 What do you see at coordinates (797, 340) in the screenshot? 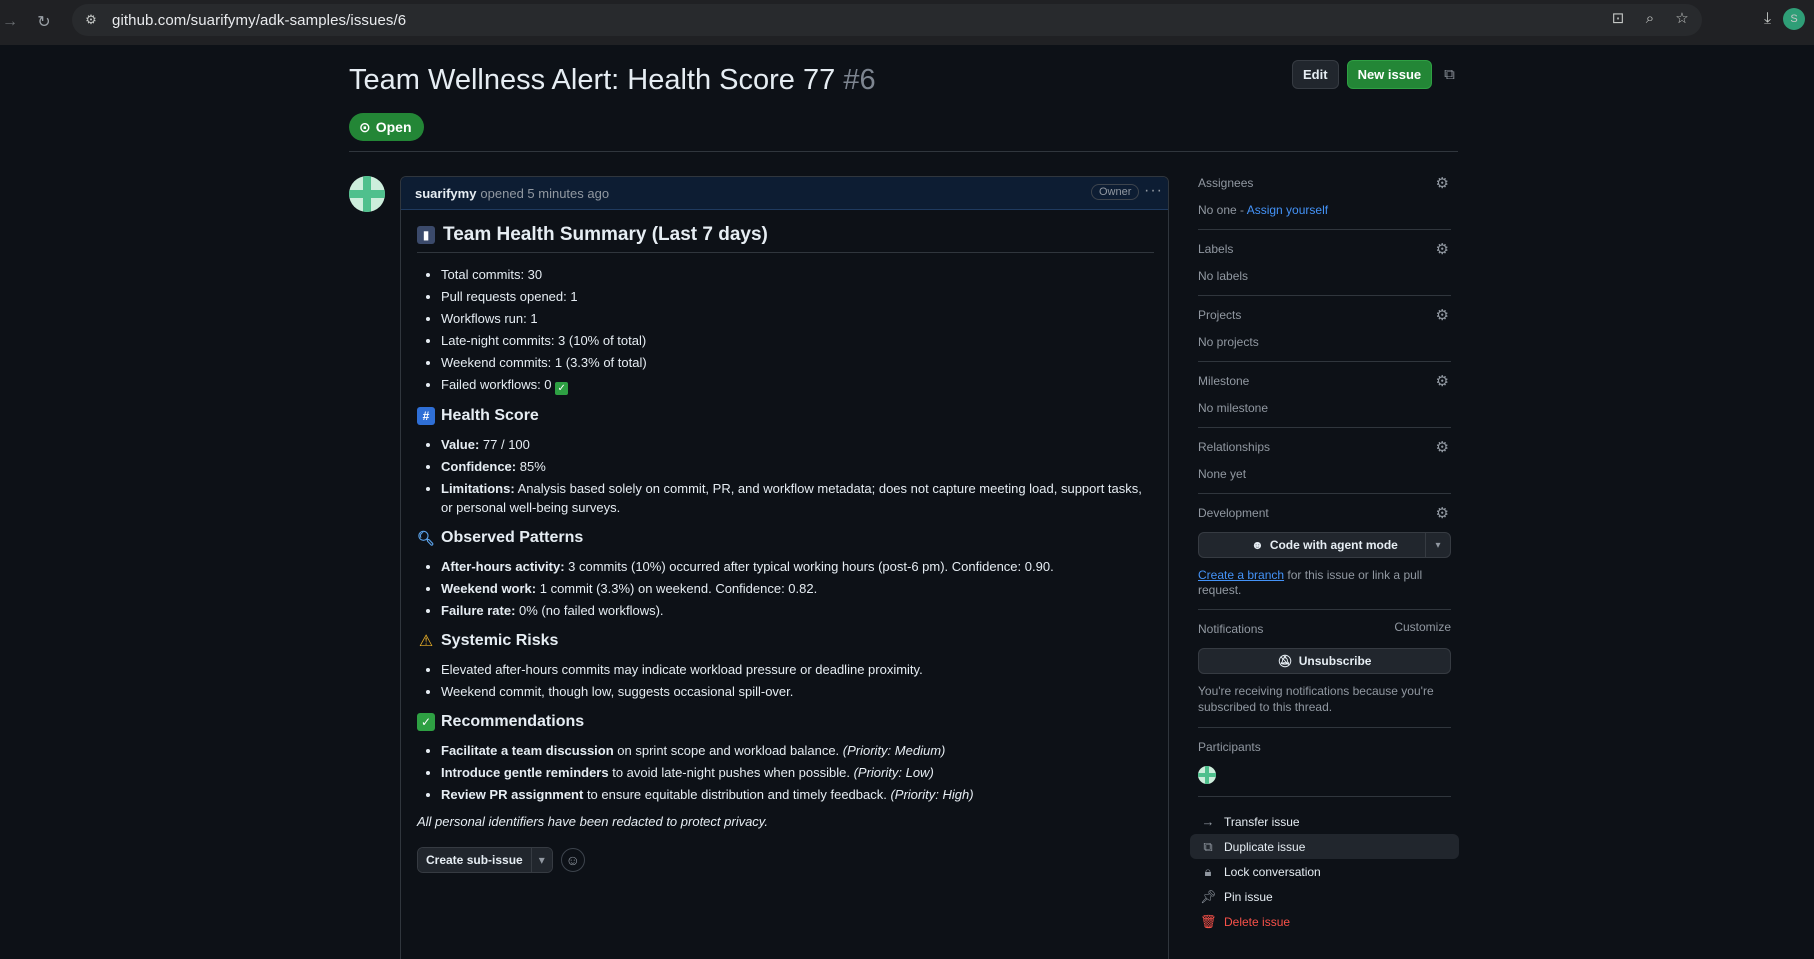
I see `list-item: Late-night commits: 3 (10% of total)` at bounding box center [797, 340].